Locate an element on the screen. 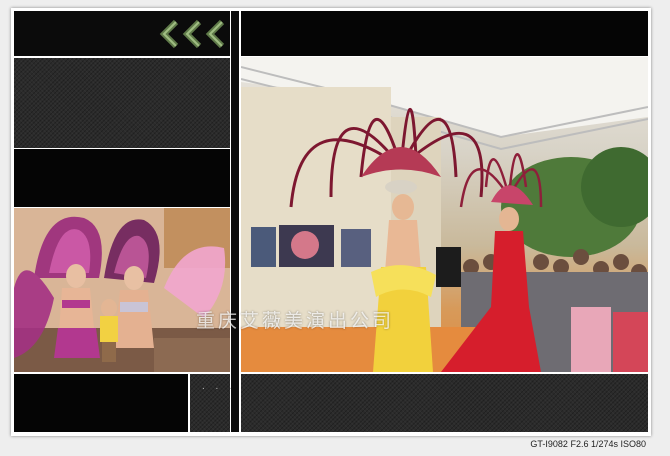 The image size is (670, 456). thumbnail-photo-art is located at coordinates (122, 290).